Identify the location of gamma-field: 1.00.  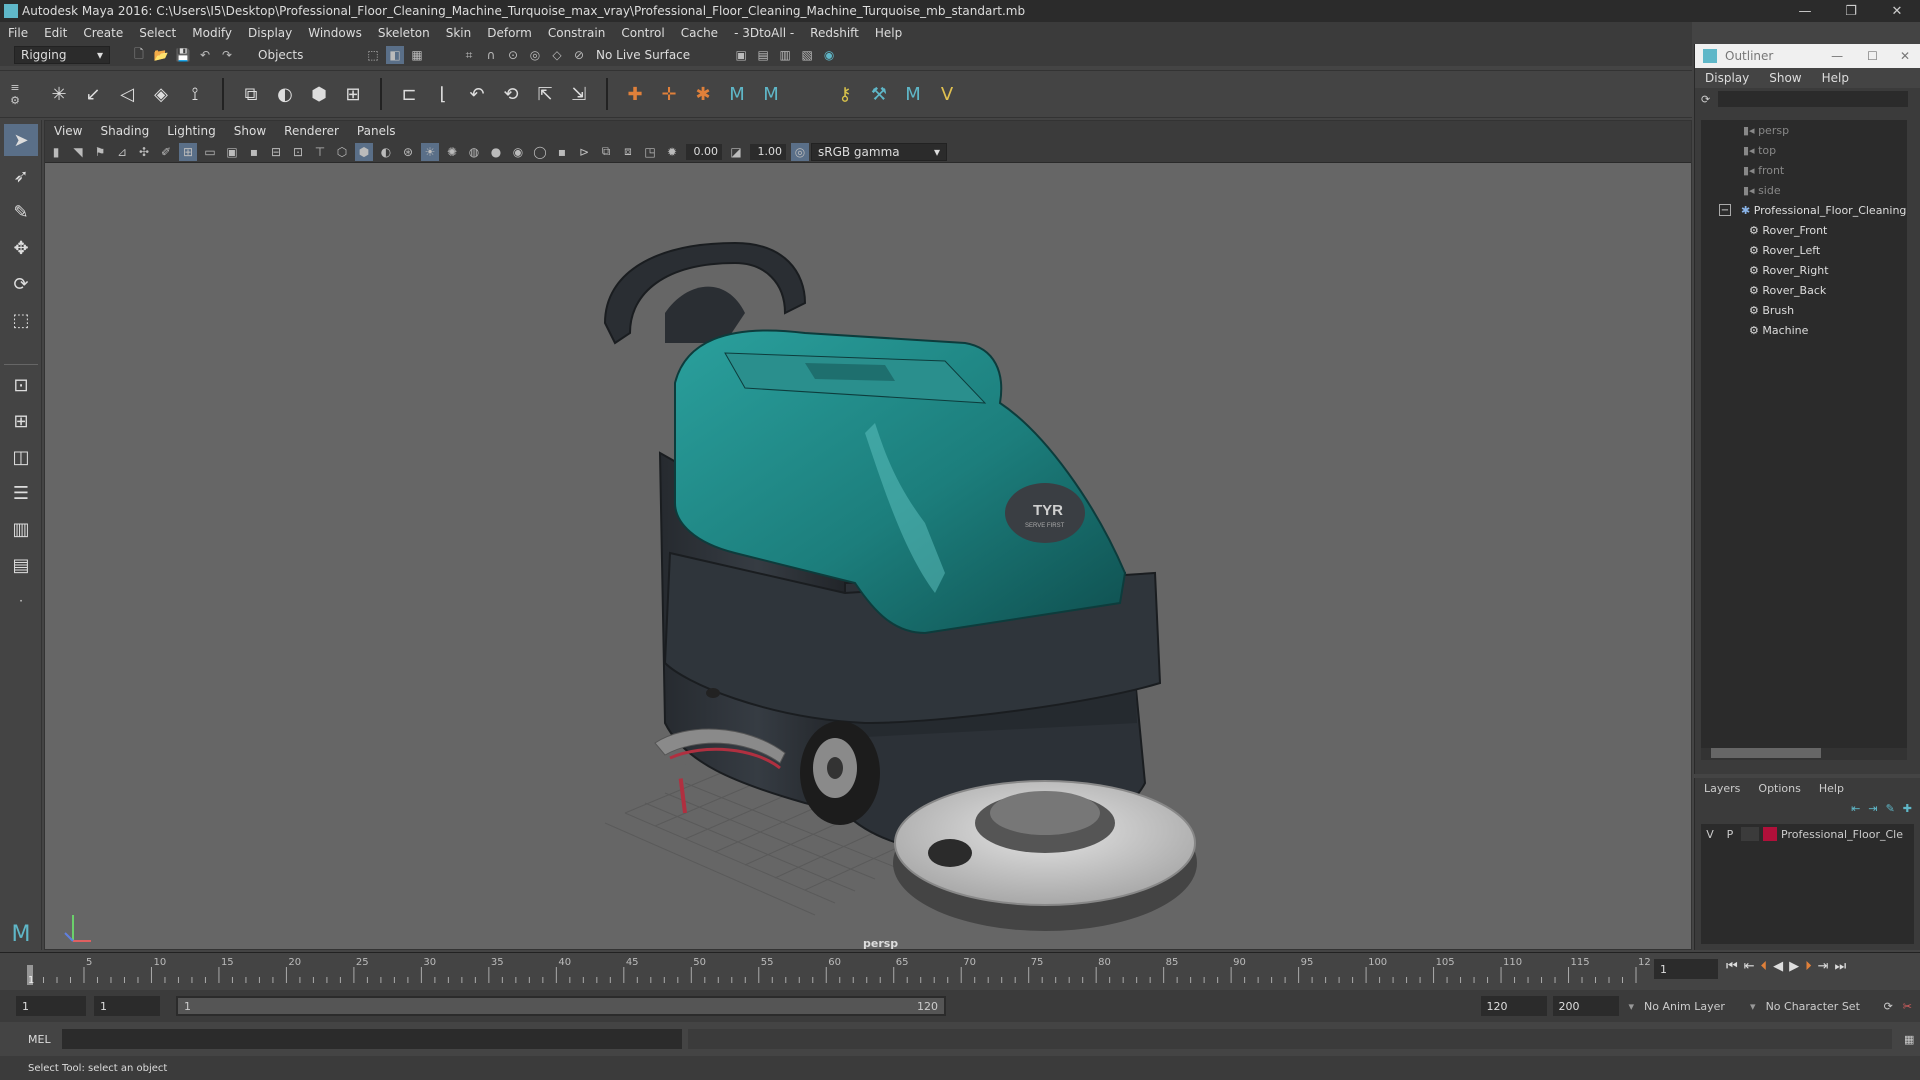
(768, 151).